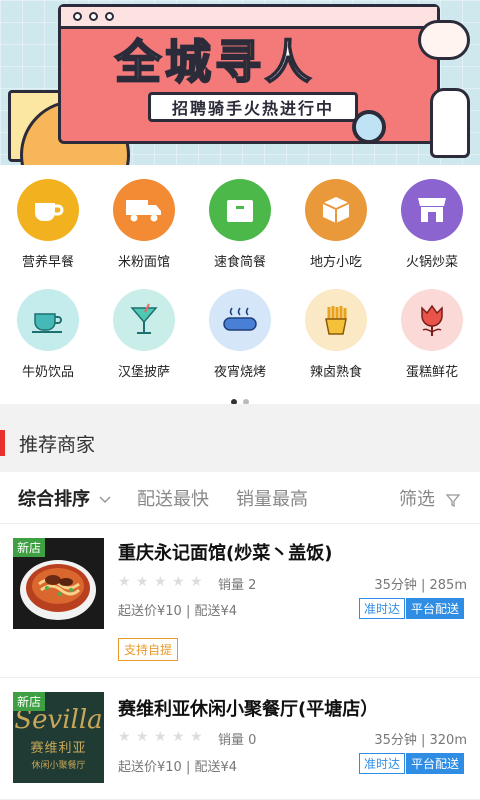 Image resolution: width=480 pixels, height=800 pixels. I want to click on logo-cn-text: 赛维利亚, so click(58, 748).